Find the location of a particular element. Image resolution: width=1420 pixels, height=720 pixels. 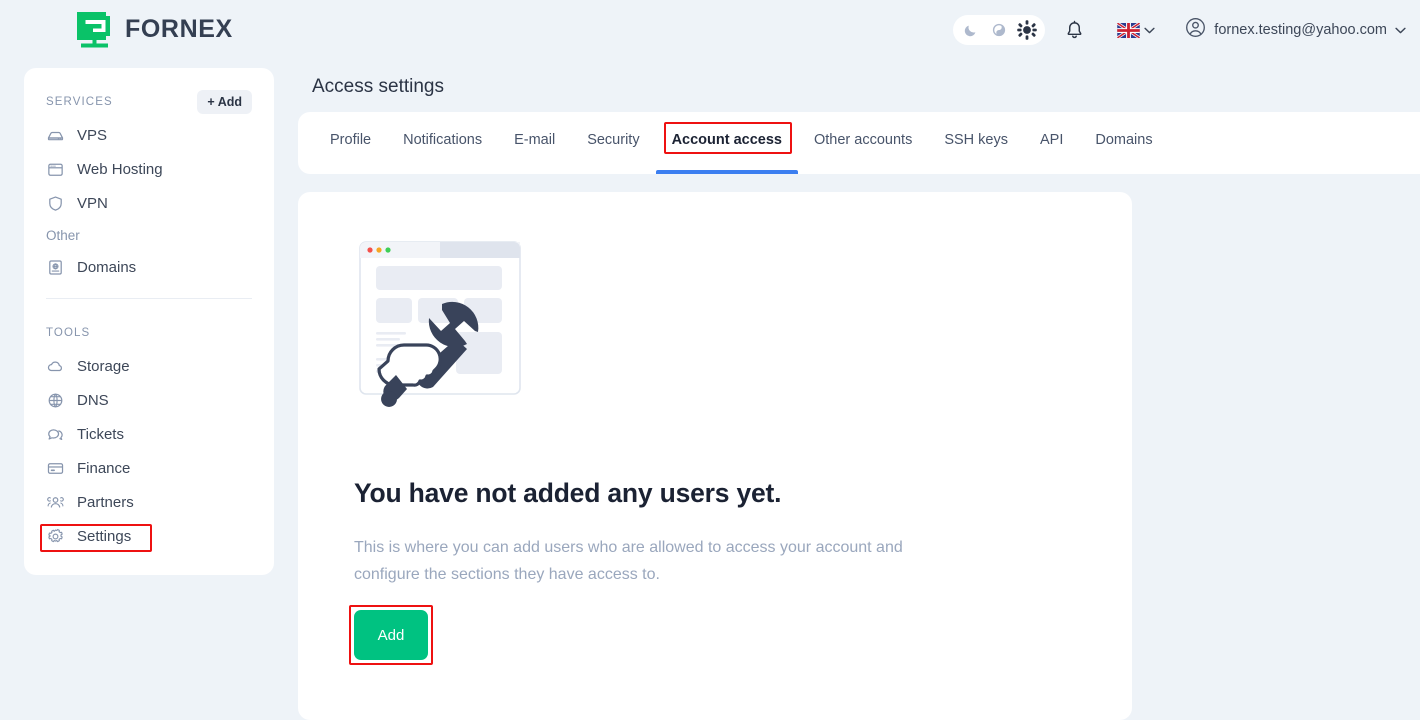

sidebar-item-label: Storage is located at coordinates (103, 366).